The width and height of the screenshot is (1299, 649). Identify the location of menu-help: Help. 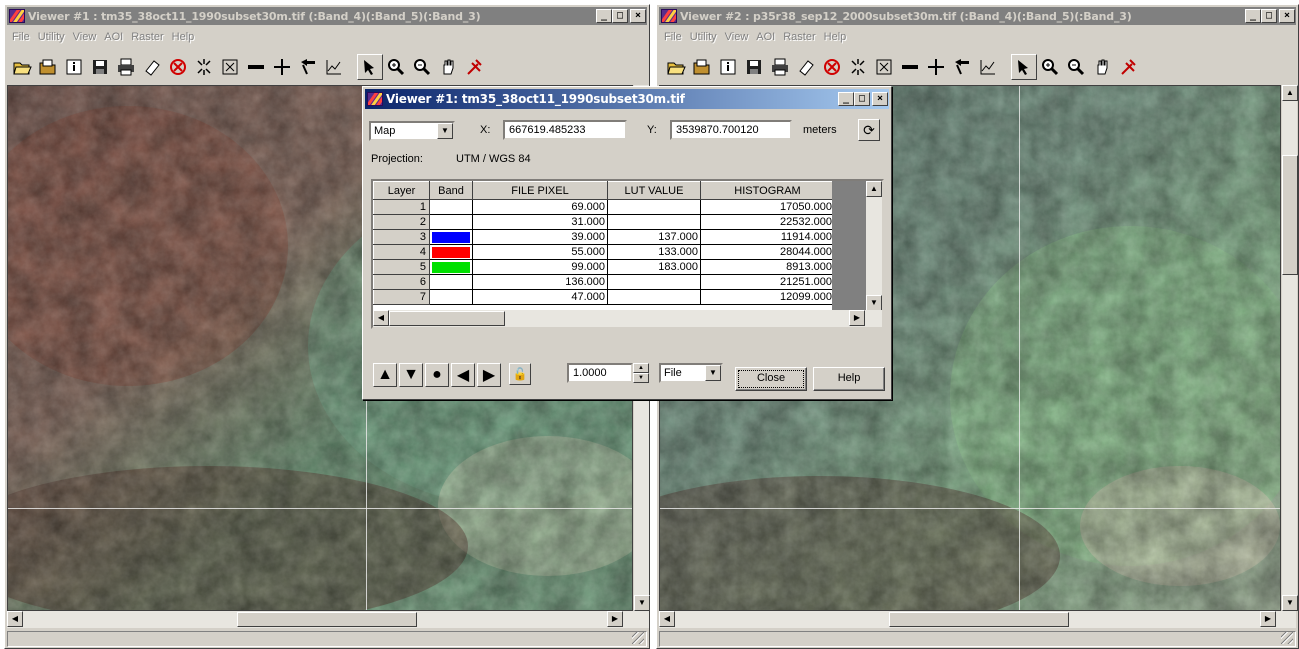
(836, 38).